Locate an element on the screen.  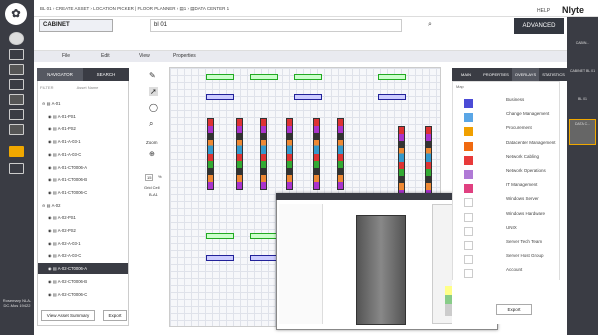
location-field: bl 01 is located at coordinates (276, 25).